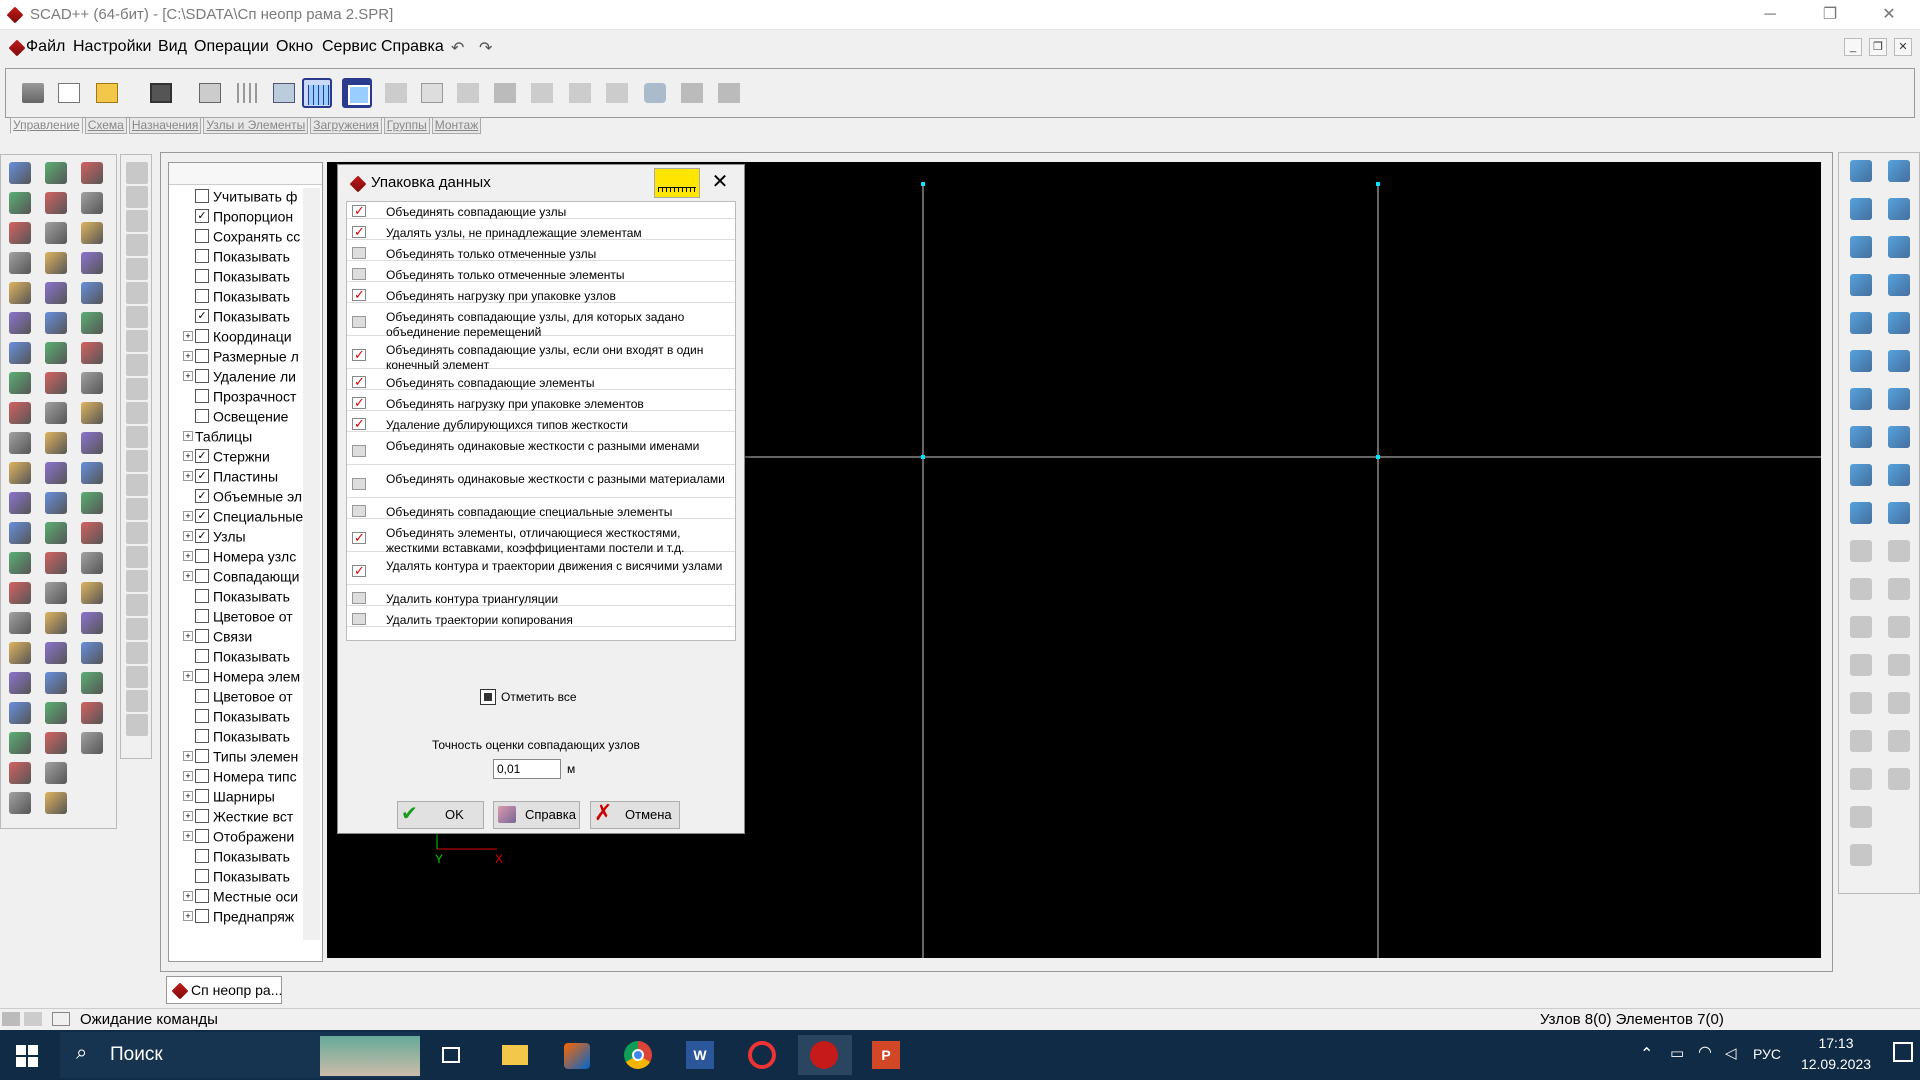 This screenshot has width=1920, height=1080. Describe the element at coordinates (655, 93) in the screenshot. I see `settings-icon` at that location.